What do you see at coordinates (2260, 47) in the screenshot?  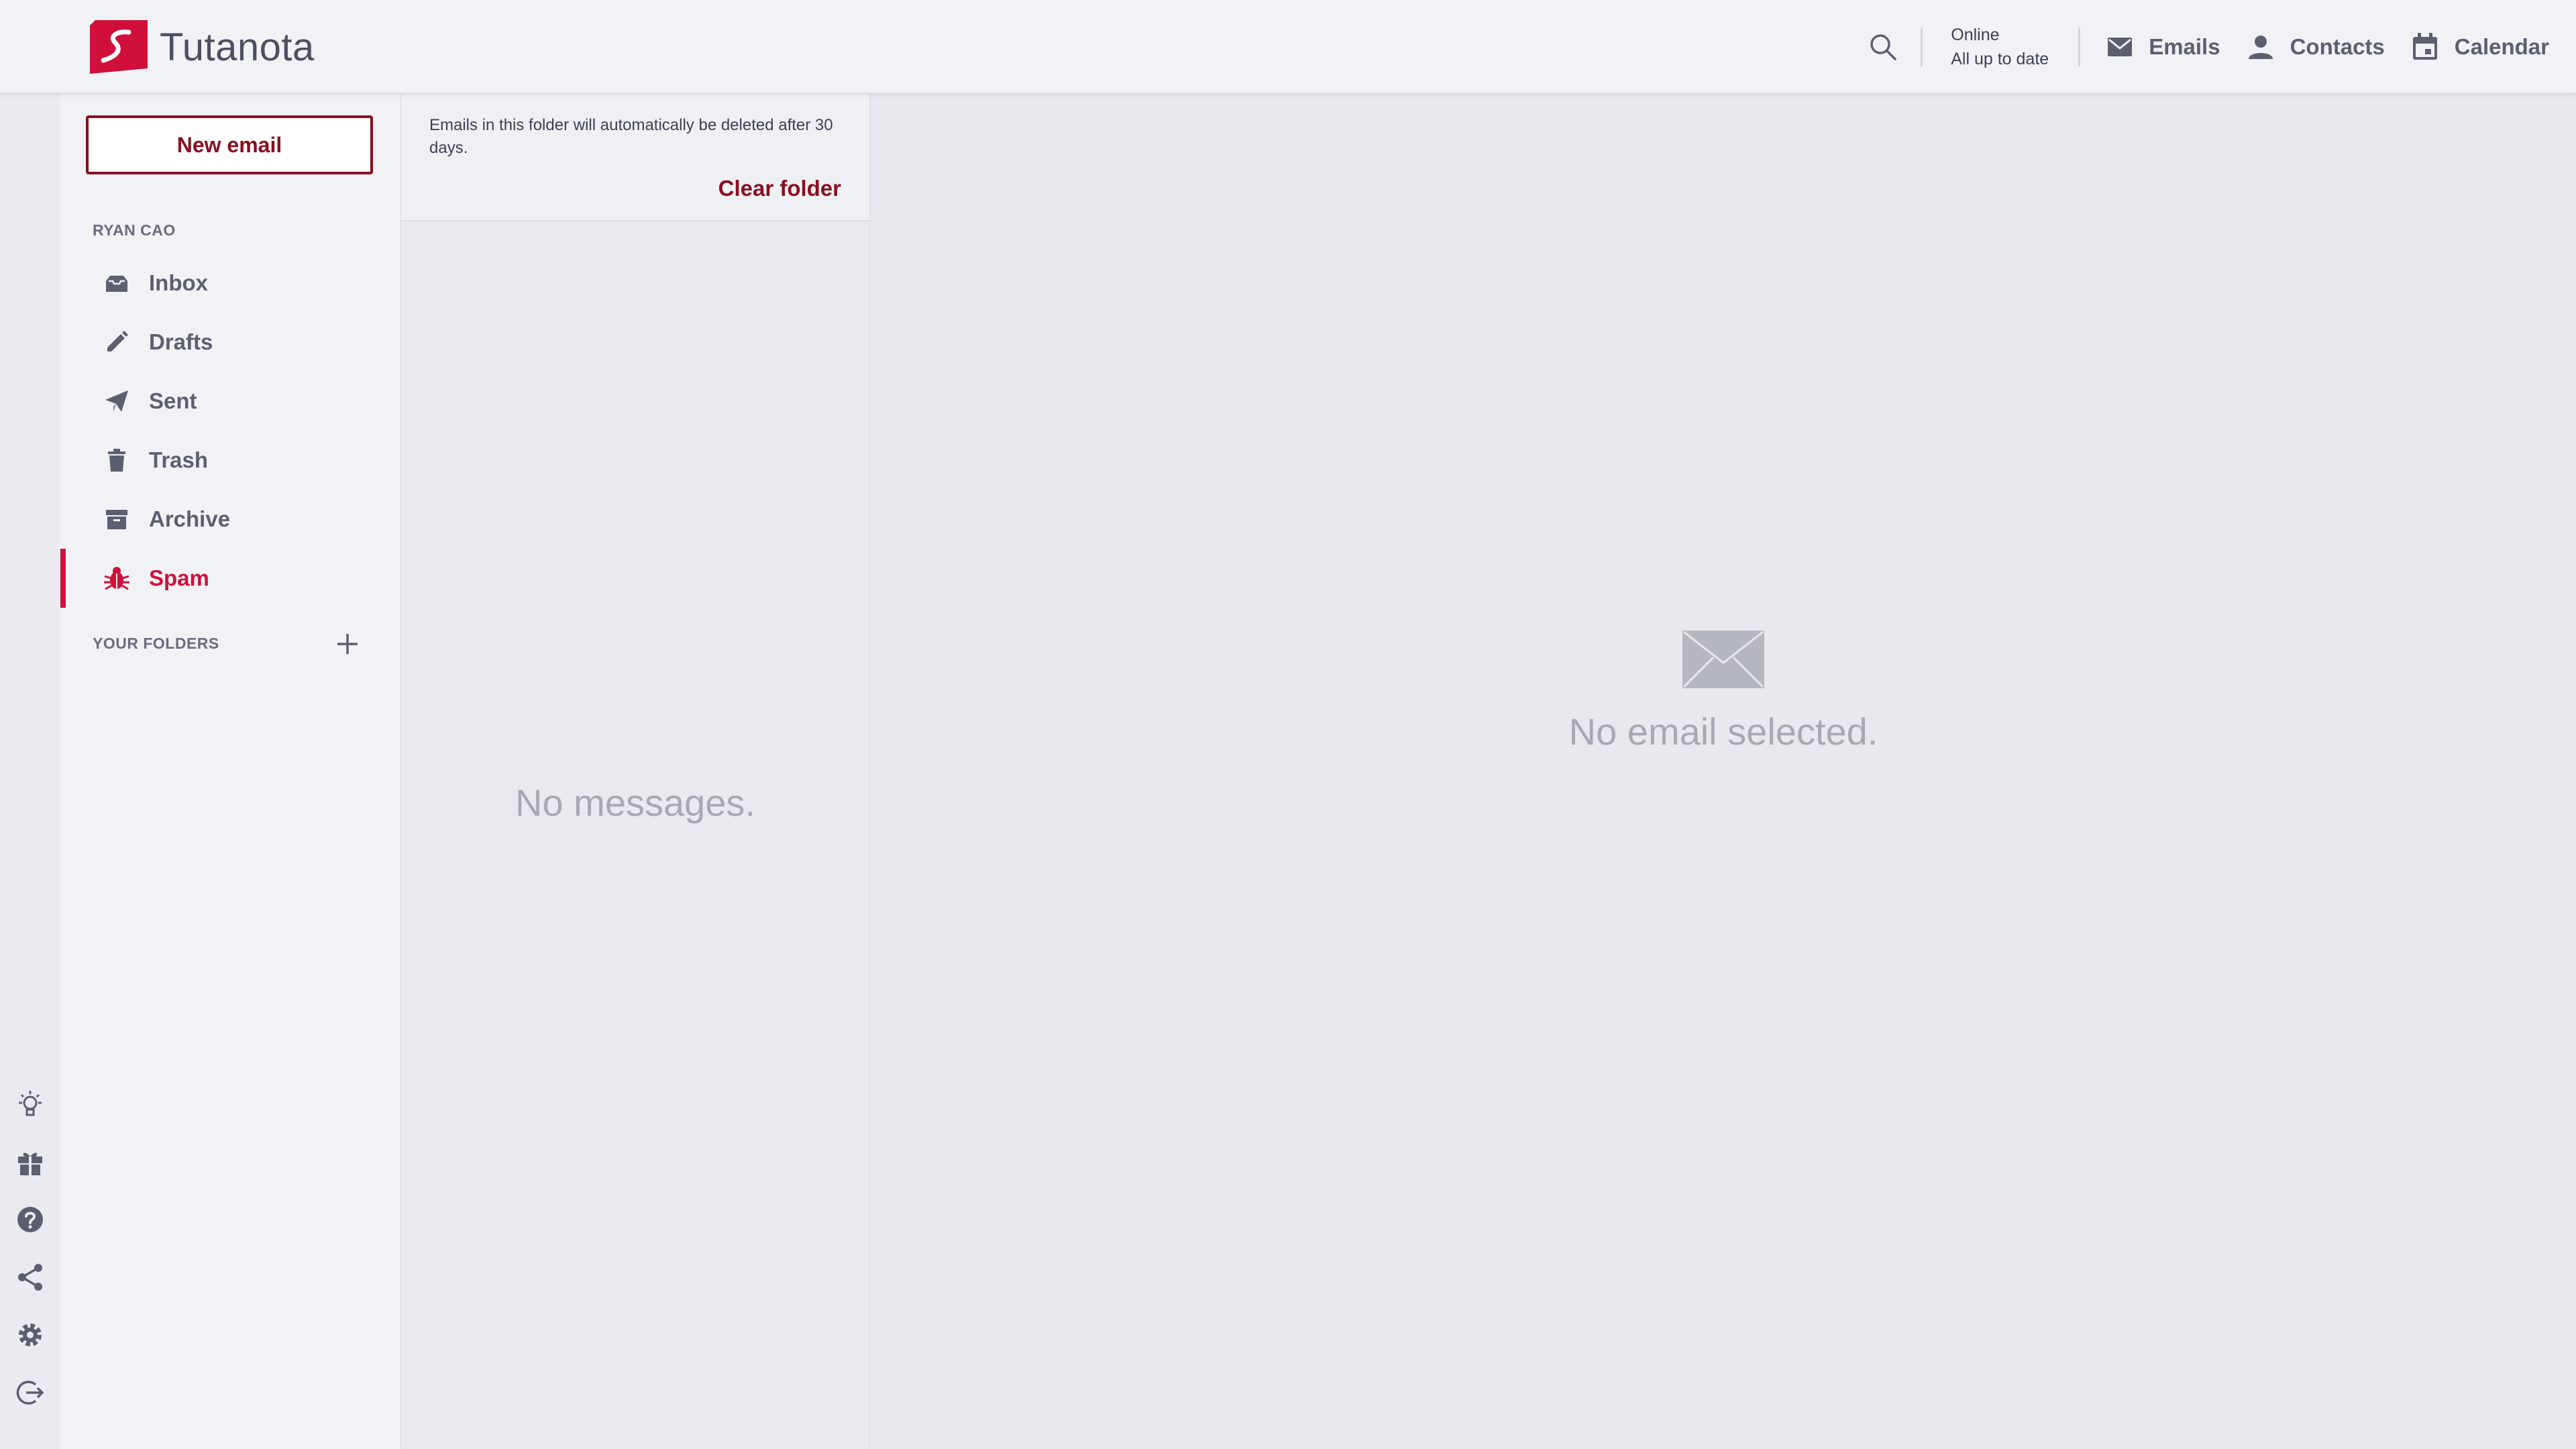 I see `person-icon` at bounding box center [2260, 47].